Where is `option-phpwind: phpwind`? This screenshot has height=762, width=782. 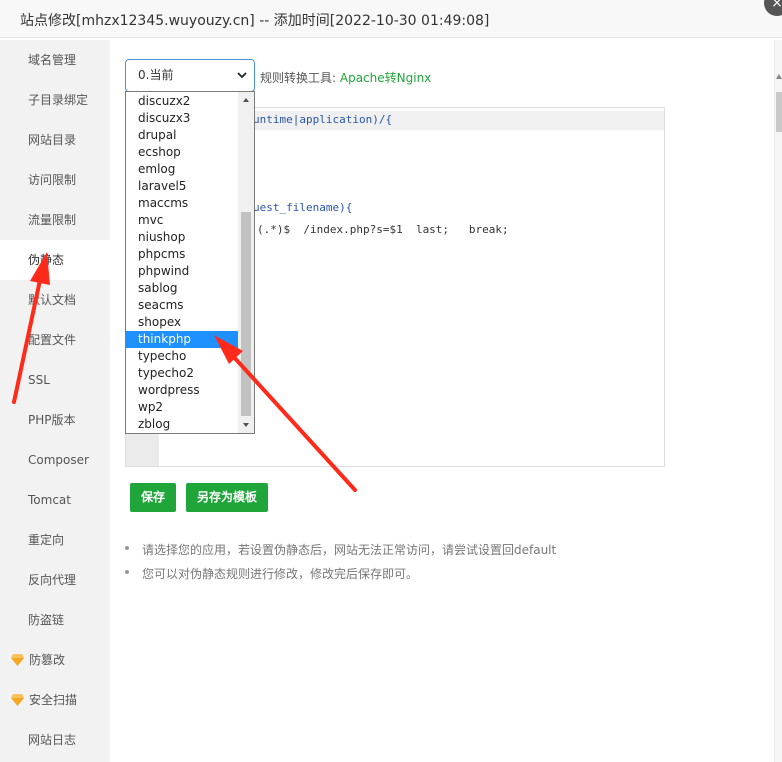
option-phpwind: phpwind is located at coordinates (182, 271).